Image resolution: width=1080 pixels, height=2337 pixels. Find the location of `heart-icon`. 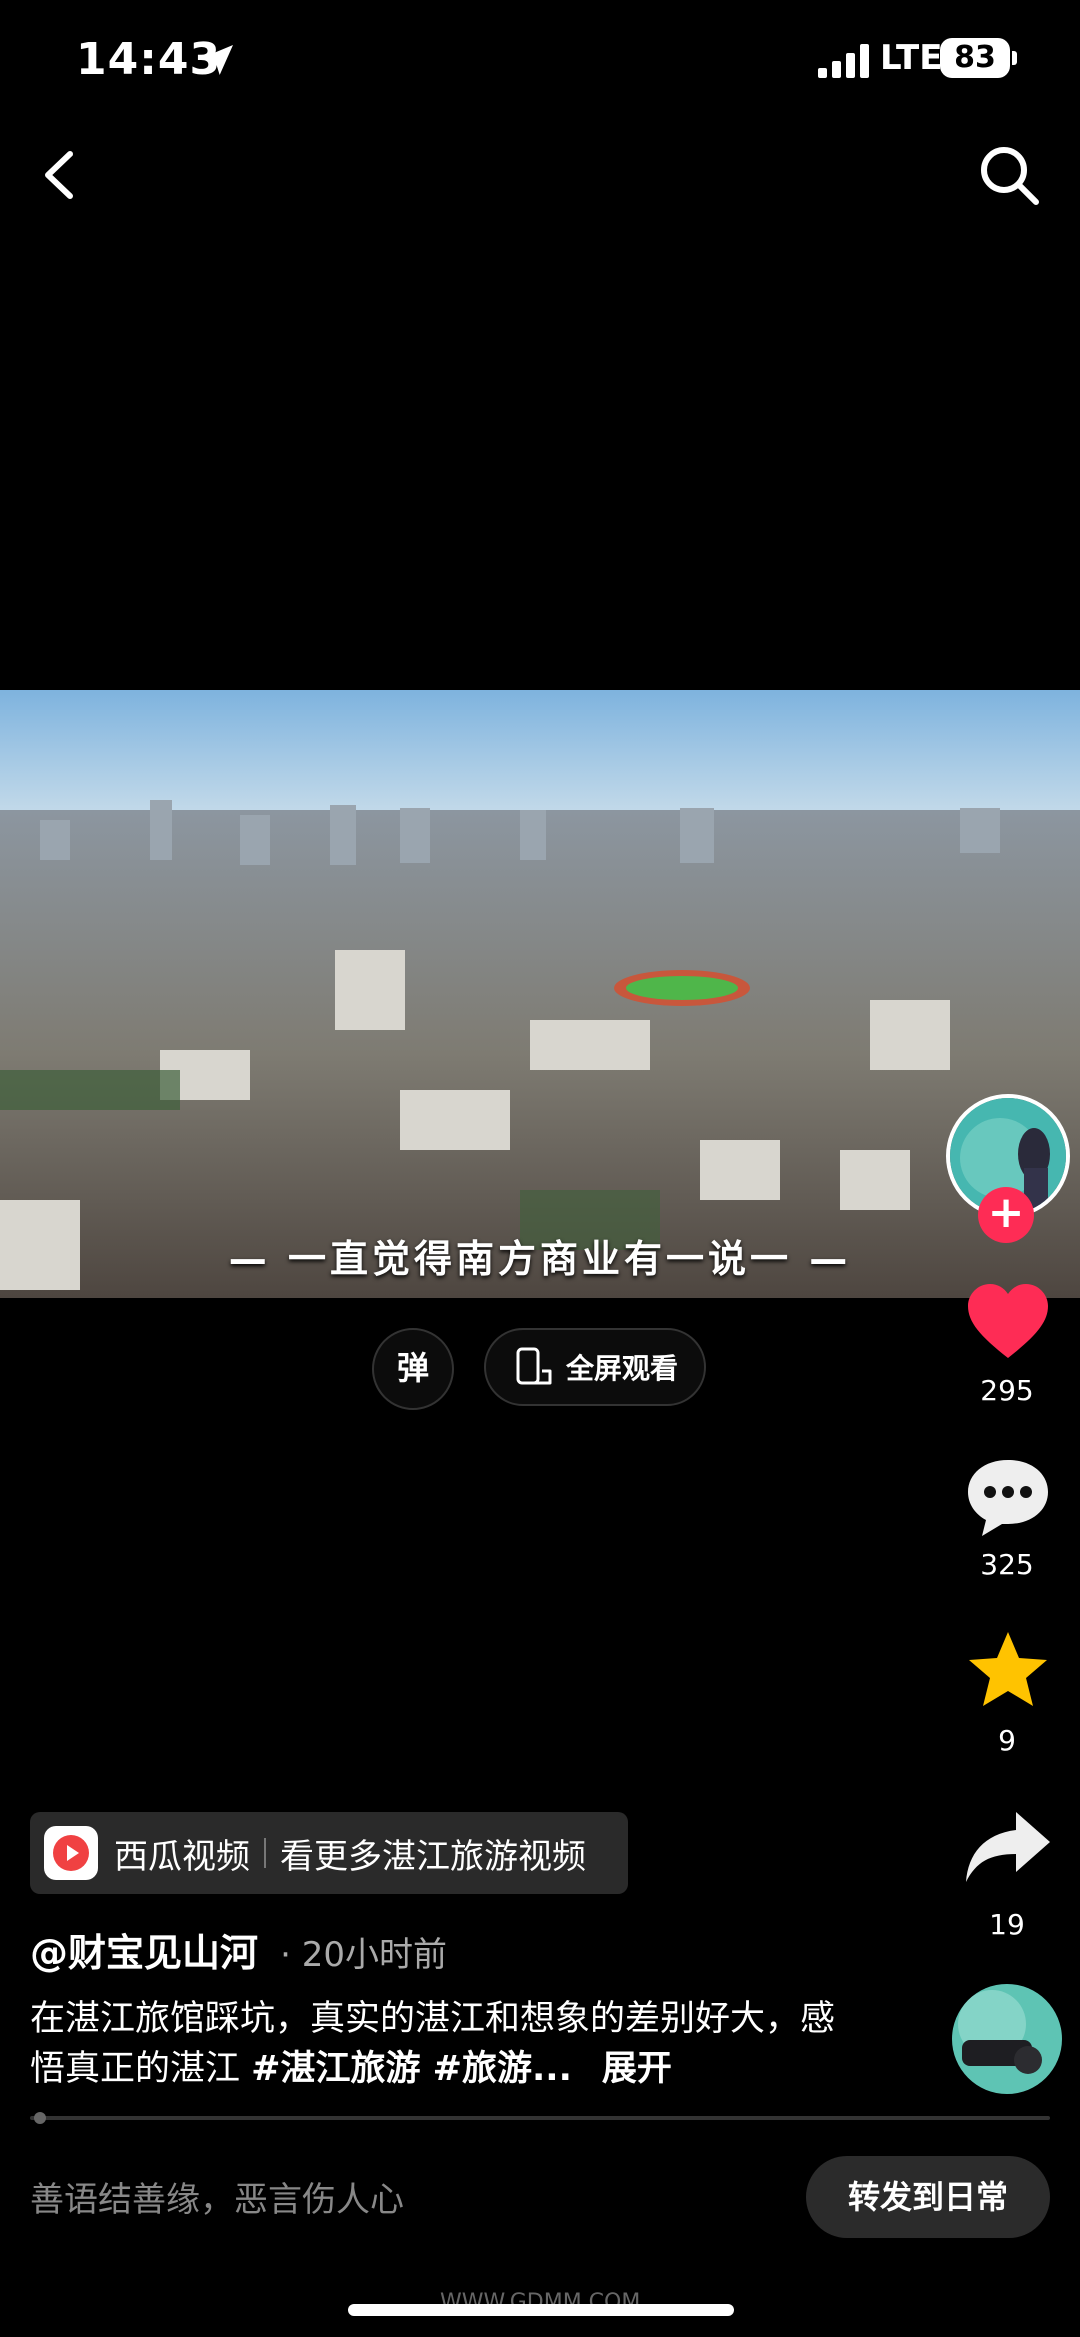

heart-icon is located at coordinates (1008, 1322).